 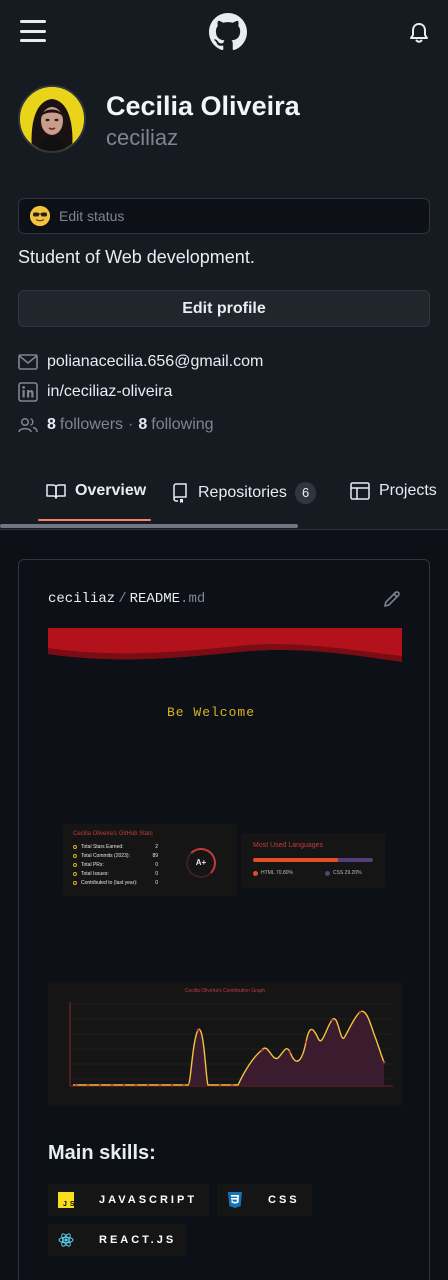 I want to click on contribution-graph: Cecilia Oliveira's Contribution Graph, so click(x=225, y=1044).